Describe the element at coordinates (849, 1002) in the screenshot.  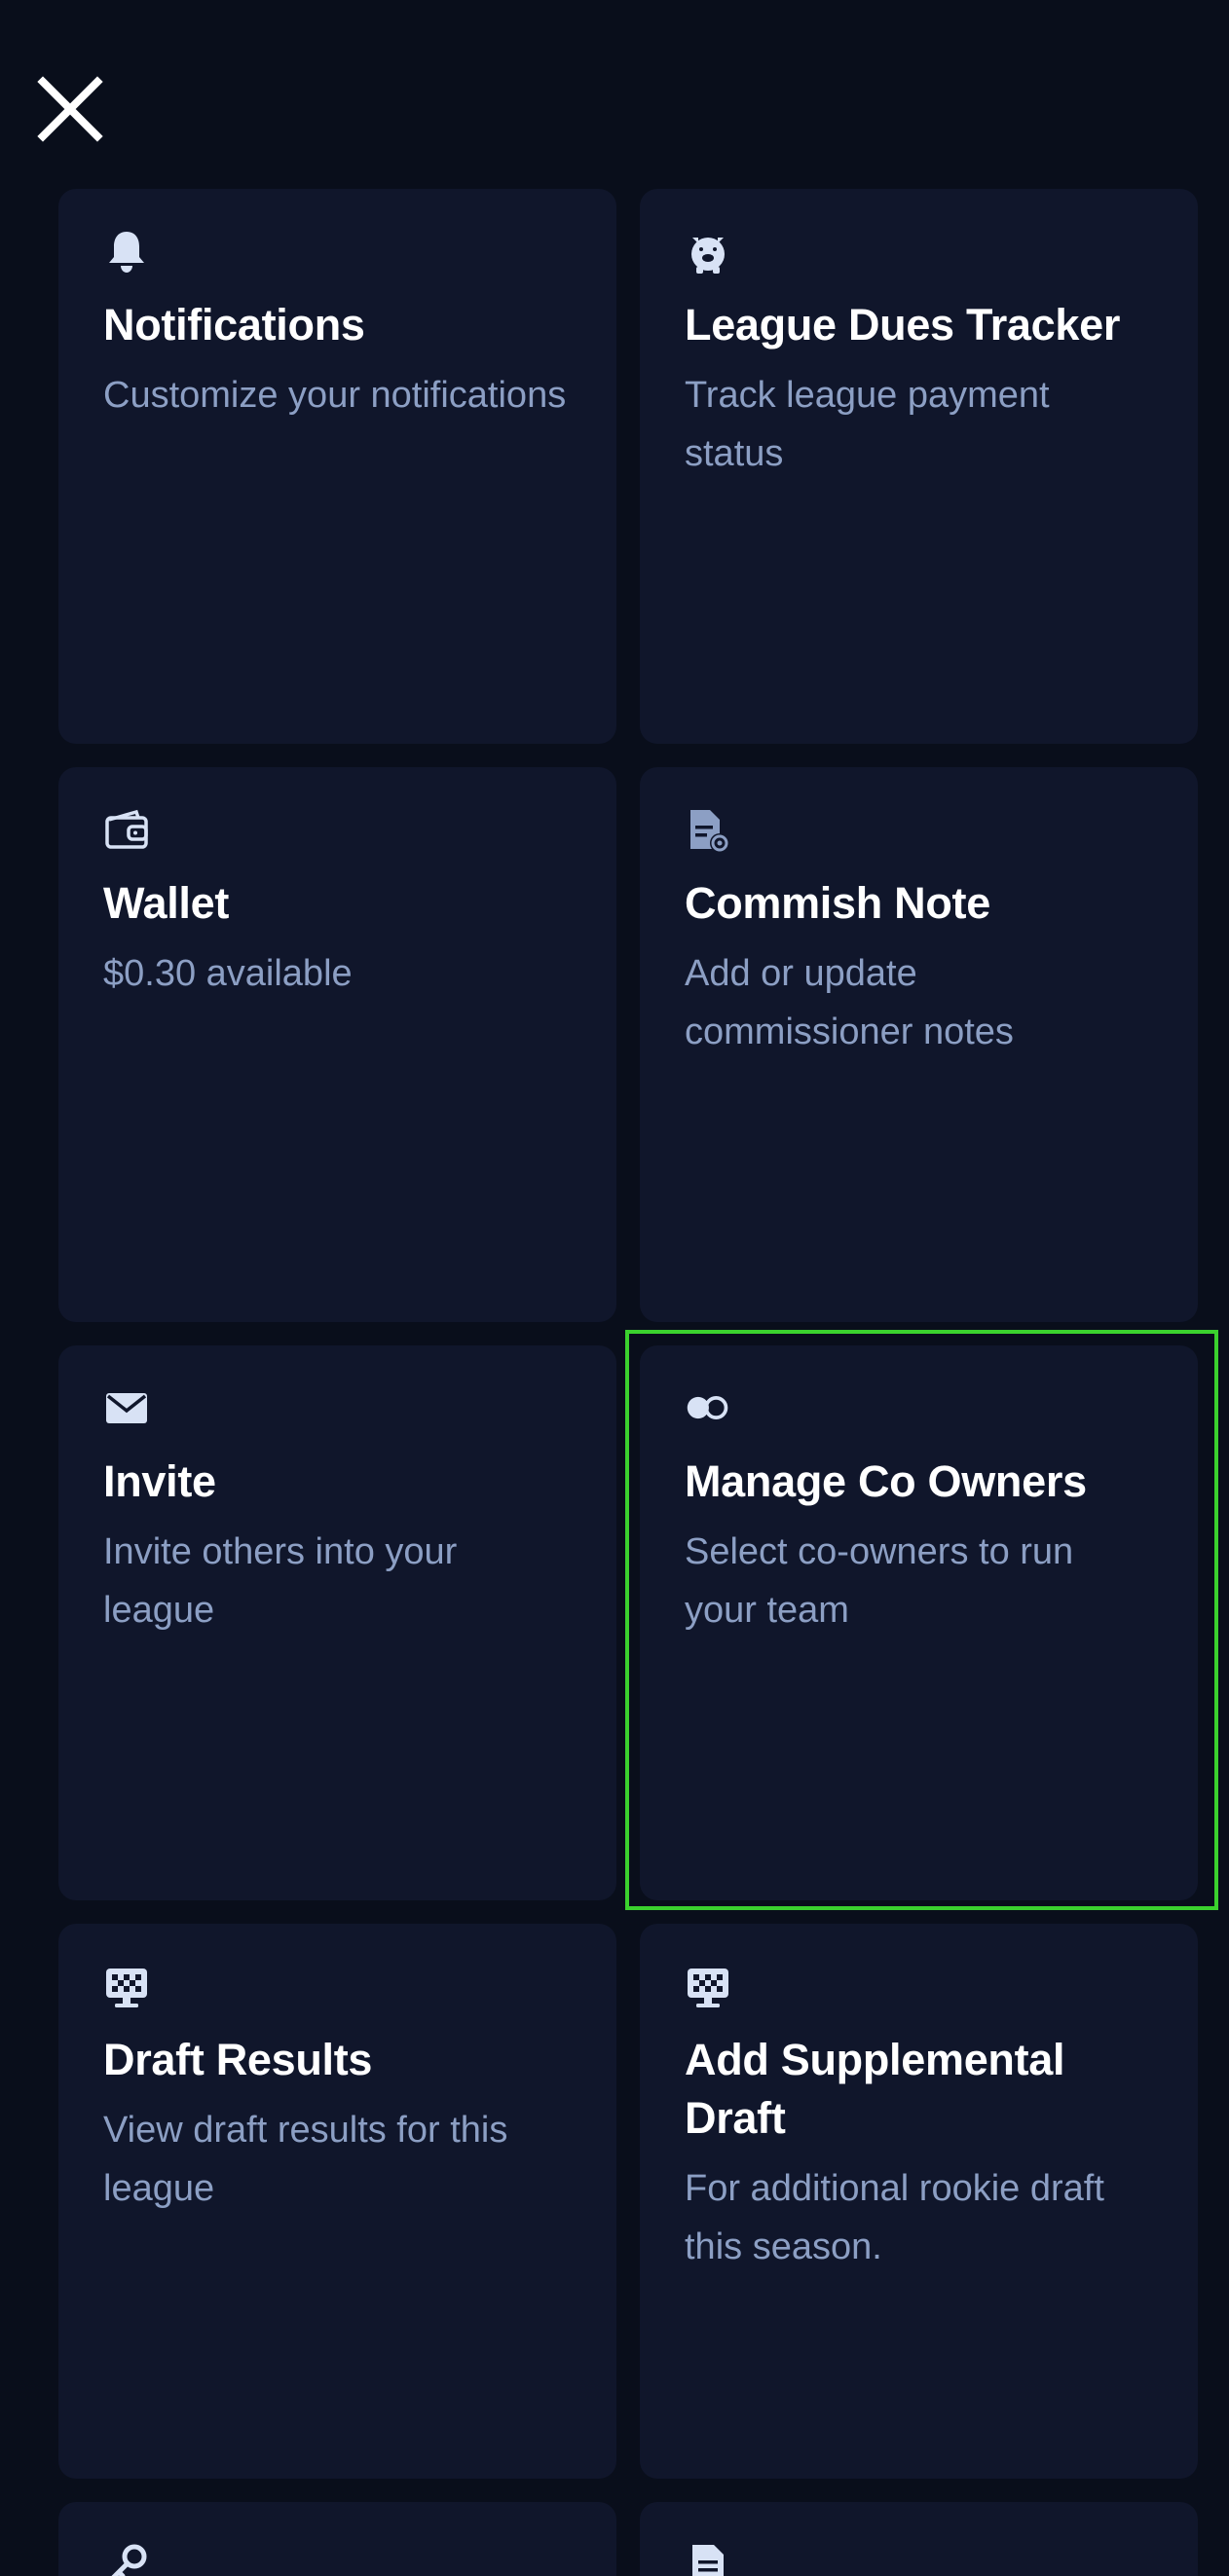
I see `card-description: Add or update commissioner notes` at that location.